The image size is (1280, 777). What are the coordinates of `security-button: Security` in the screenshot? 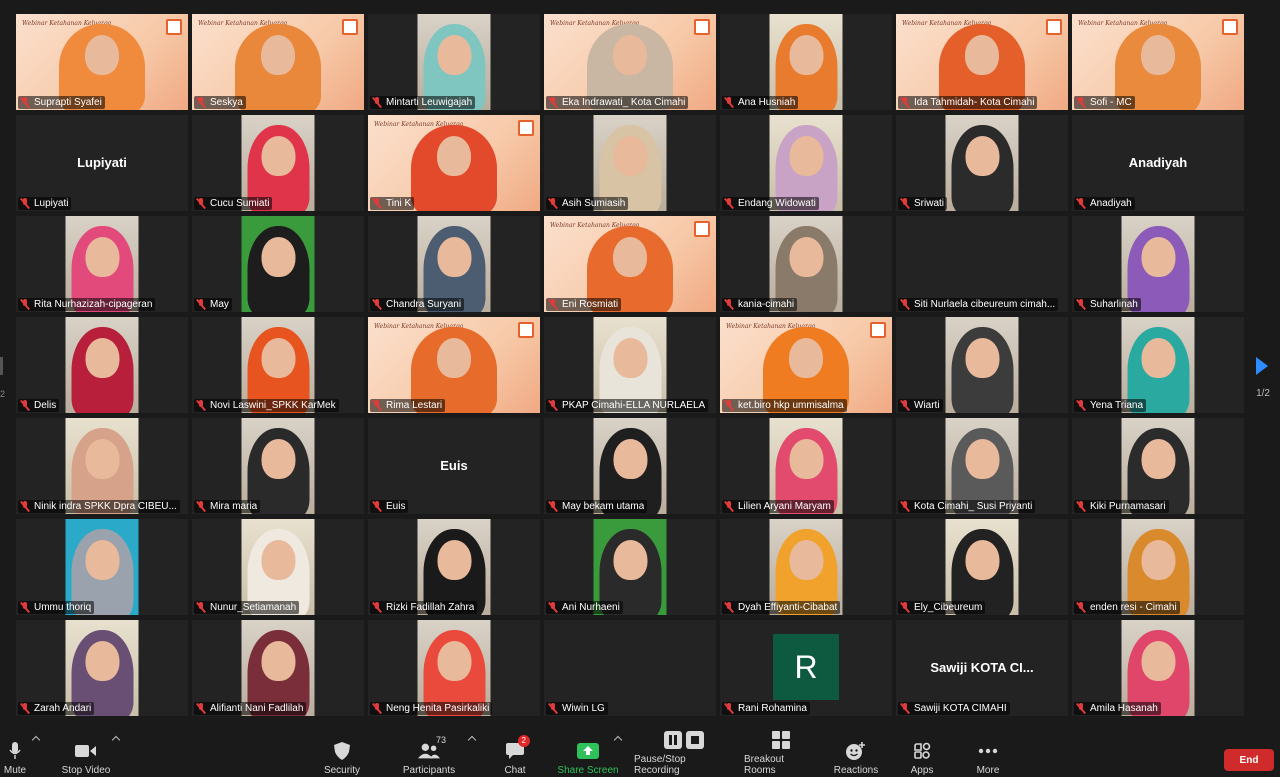 It's located at (342, 753).